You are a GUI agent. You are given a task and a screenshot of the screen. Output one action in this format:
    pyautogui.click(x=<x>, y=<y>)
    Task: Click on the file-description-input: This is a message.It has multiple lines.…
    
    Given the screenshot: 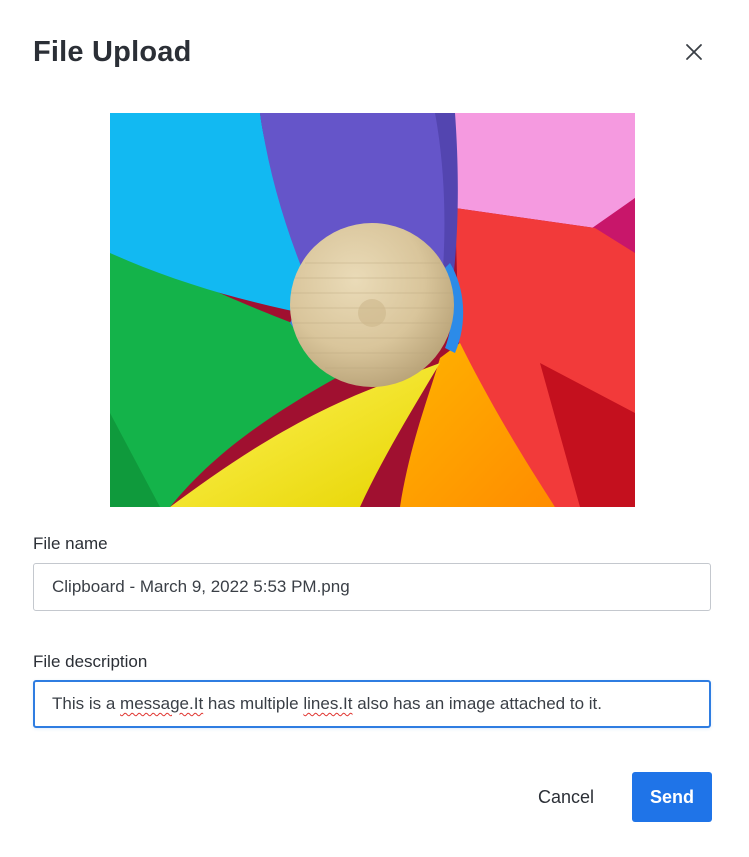 What is the action you would take?
    pyautogui.click(x=372, y=704)
    